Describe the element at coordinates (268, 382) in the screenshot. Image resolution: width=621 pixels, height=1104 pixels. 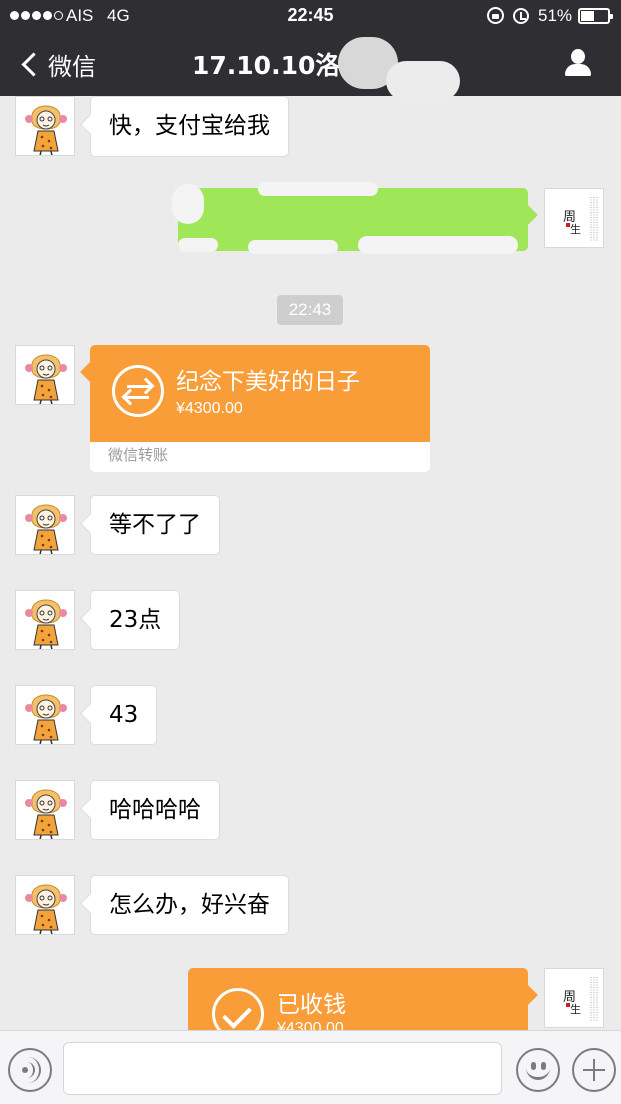
I see `transfer-title: 纪念下美好的日子` at that location.